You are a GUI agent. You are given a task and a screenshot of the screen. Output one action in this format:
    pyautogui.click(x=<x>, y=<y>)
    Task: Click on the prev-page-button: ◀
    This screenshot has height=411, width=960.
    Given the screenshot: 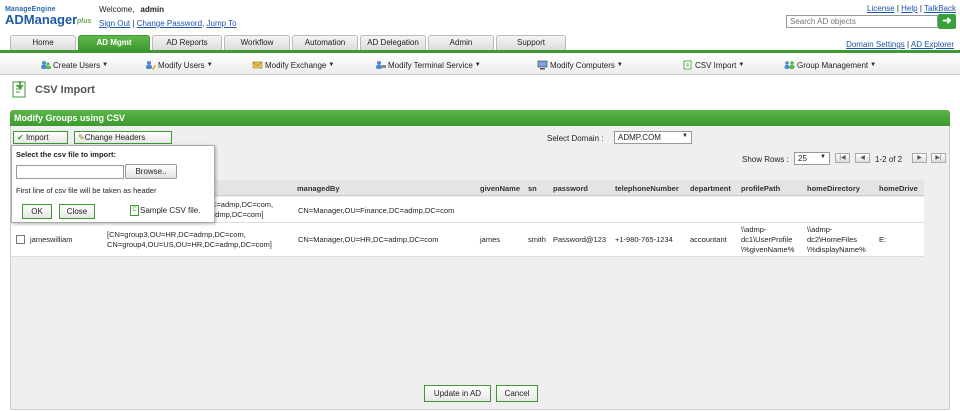 What is the action you would take?
    pyautogui.click(x=862, y=158)
    